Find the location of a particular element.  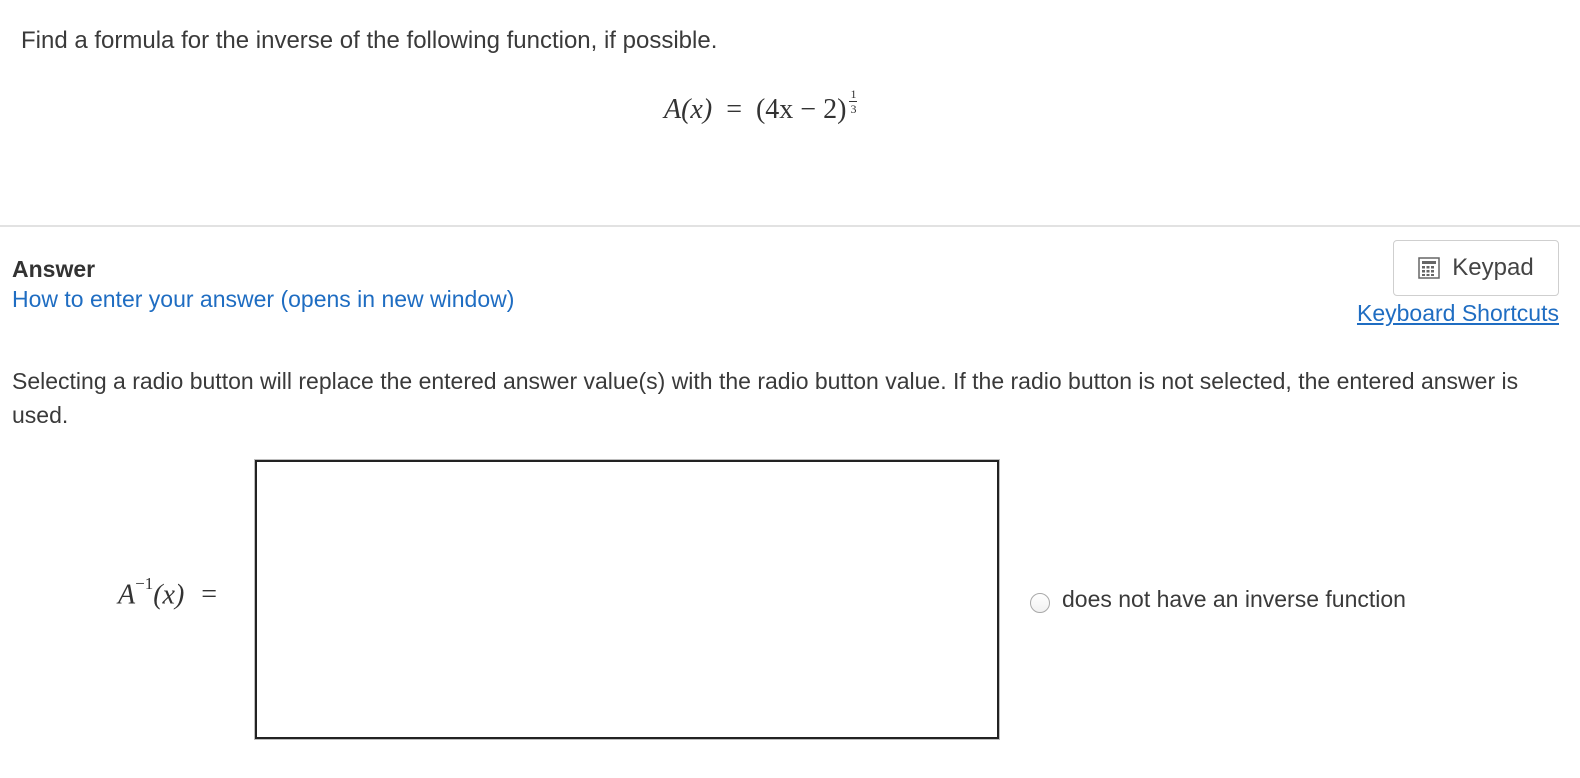

formula-exponent: 1 3 is located at coordinates (853, 101).